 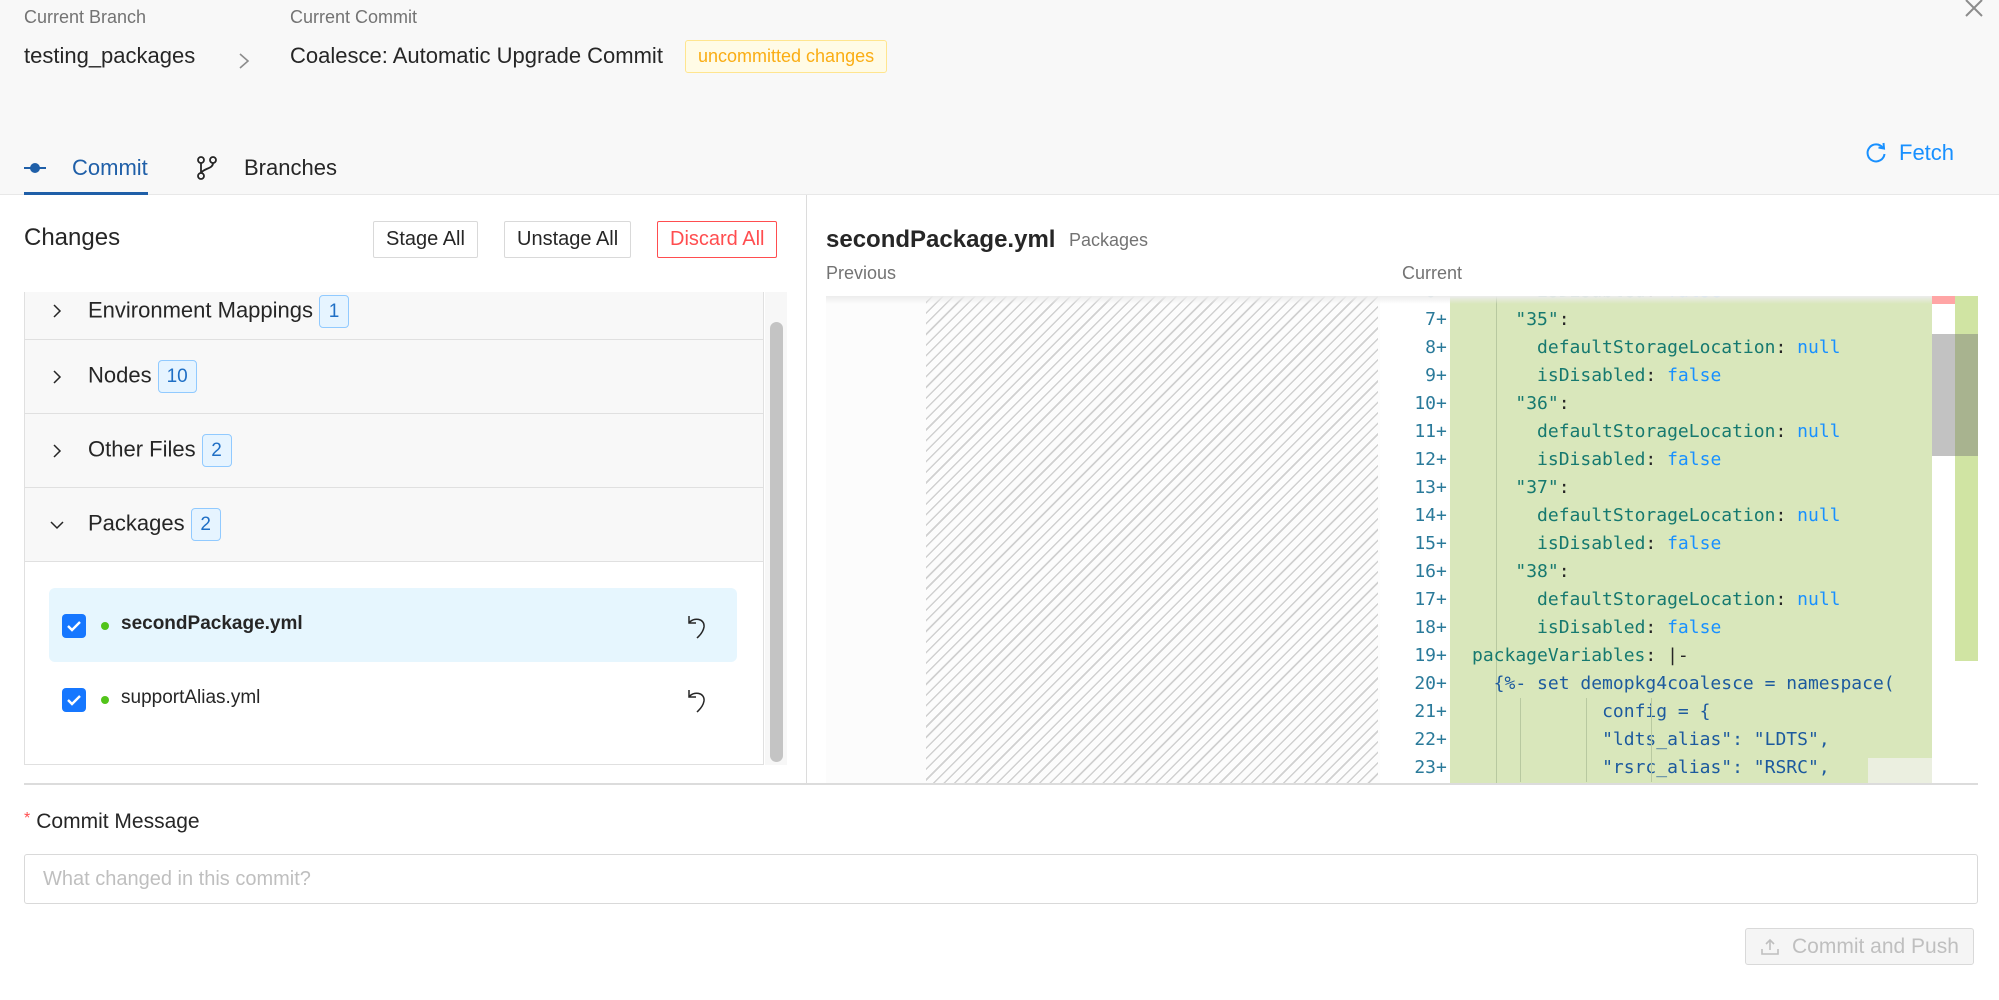 I want to click on line-code: {%- set demopkg4coalesce = namespace(, so click(x=1694, y=684).